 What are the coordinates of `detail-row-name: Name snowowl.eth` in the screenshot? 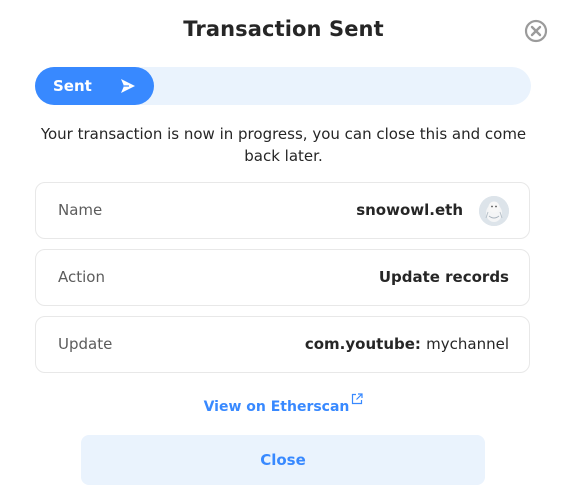 It's located at (282, 210).